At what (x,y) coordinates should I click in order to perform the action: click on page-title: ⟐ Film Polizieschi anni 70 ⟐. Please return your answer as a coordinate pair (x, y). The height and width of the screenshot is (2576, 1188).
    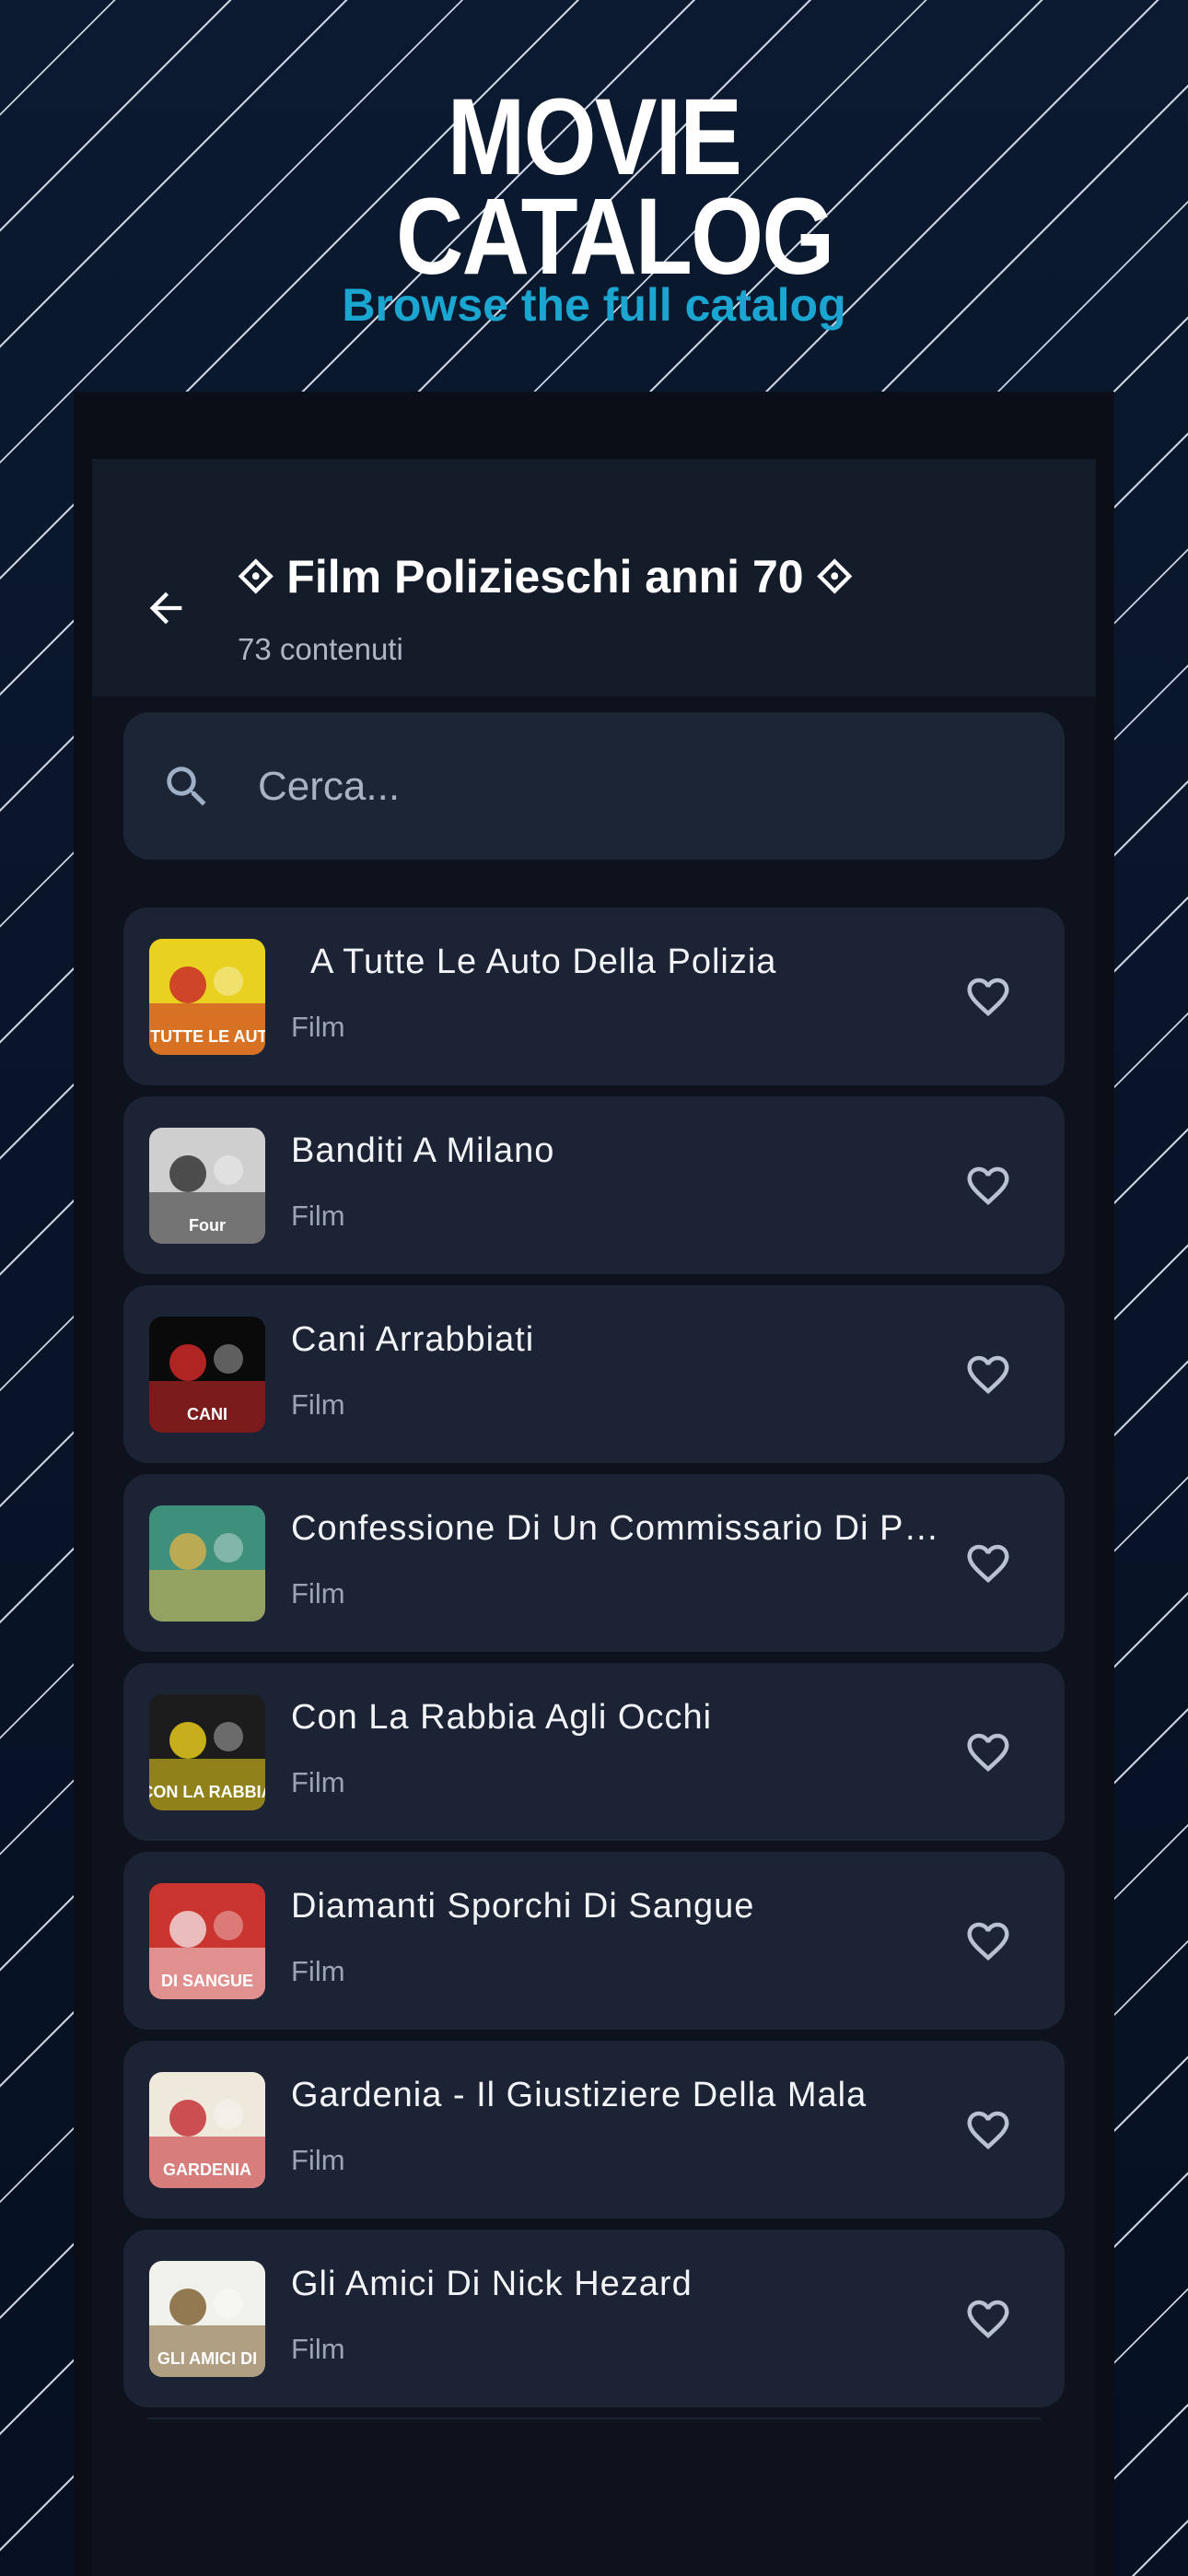
    Looking at the image, I should click on (545, 577).